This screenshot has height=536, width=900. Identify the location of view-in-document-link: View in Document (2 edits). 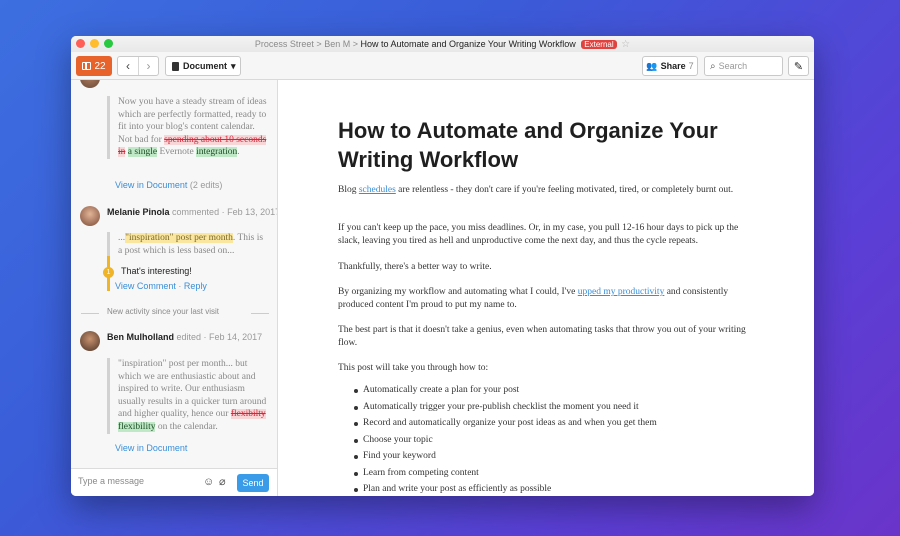
(168, 185).